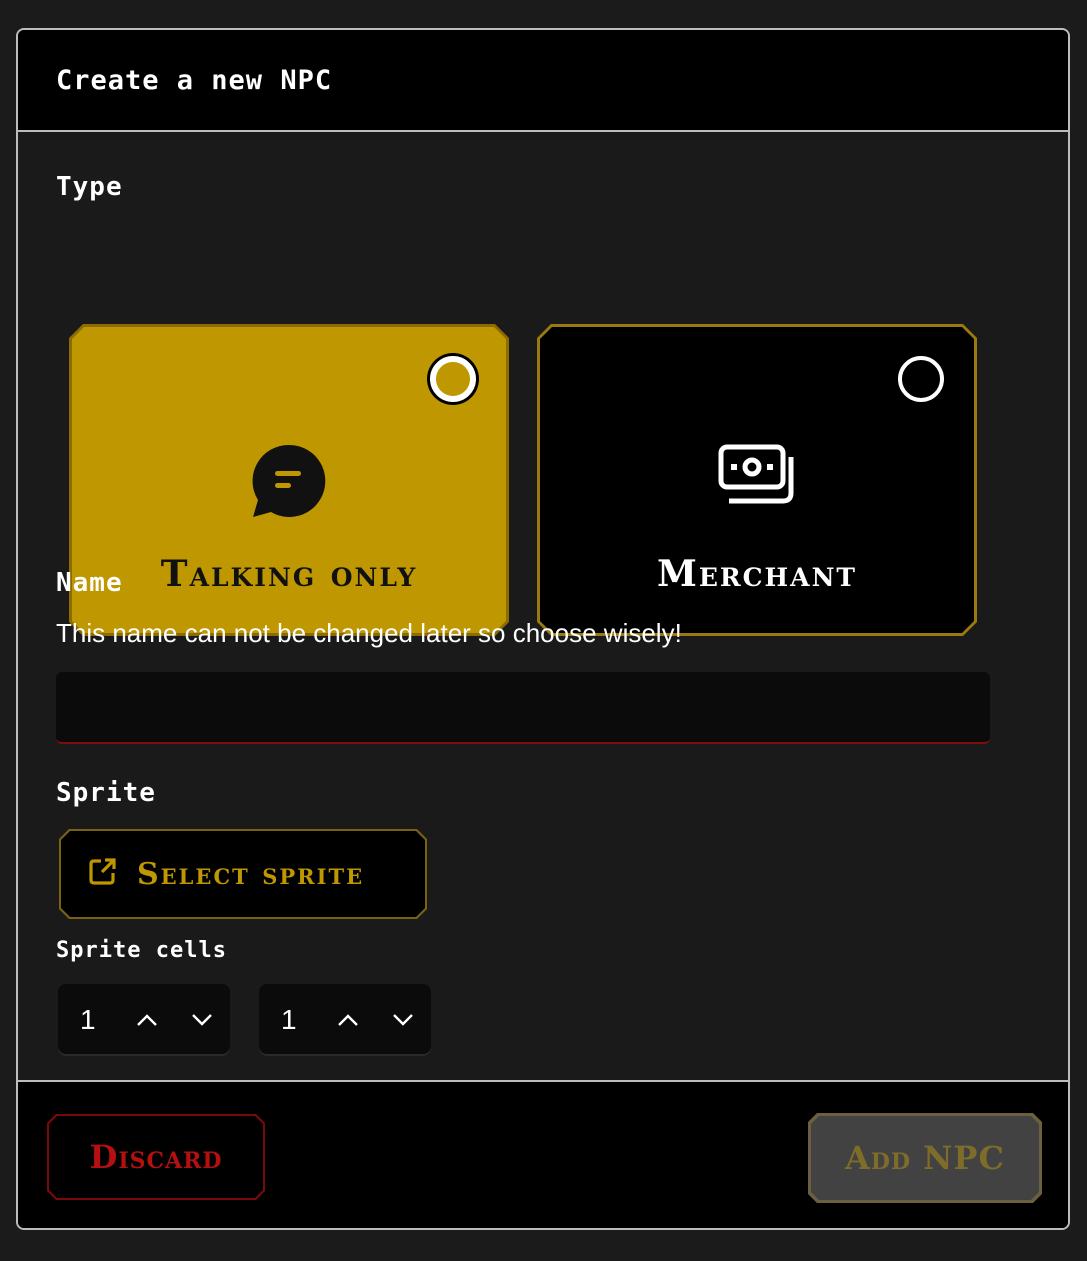 The height and width of the screenshot is (1261, 1087). What do you see at coordinates (757, 477) in the screenshot?
I see `money-icon` at bounding box center [757, 477].